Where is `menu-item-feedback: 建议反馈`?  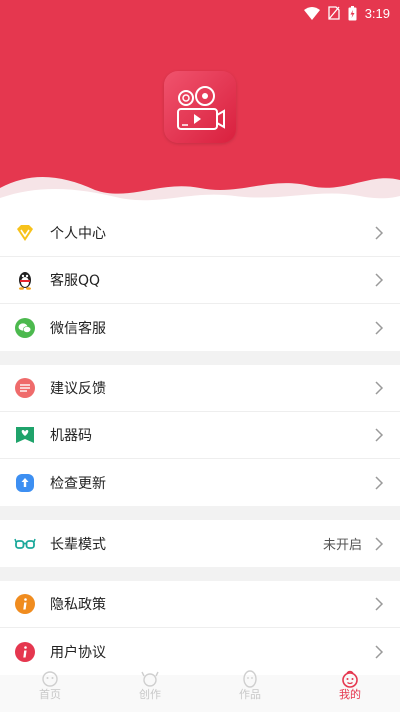
menu-item-feedback: 建议反馈 is located at coordinates (200, 388).